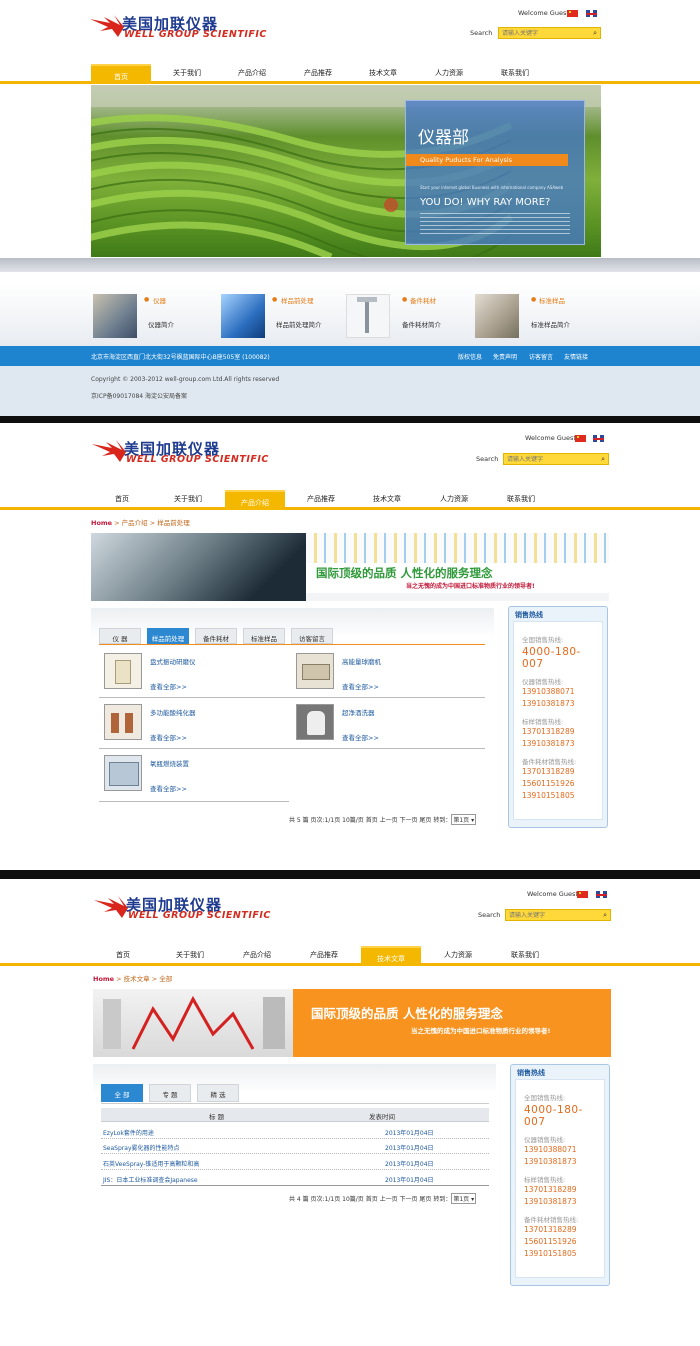 The height and width of the screenshot is (1346, 700). Describe the element at coordinates (297, 301) in the screenshot. I see `feature-title: 样品前处理` at that location.